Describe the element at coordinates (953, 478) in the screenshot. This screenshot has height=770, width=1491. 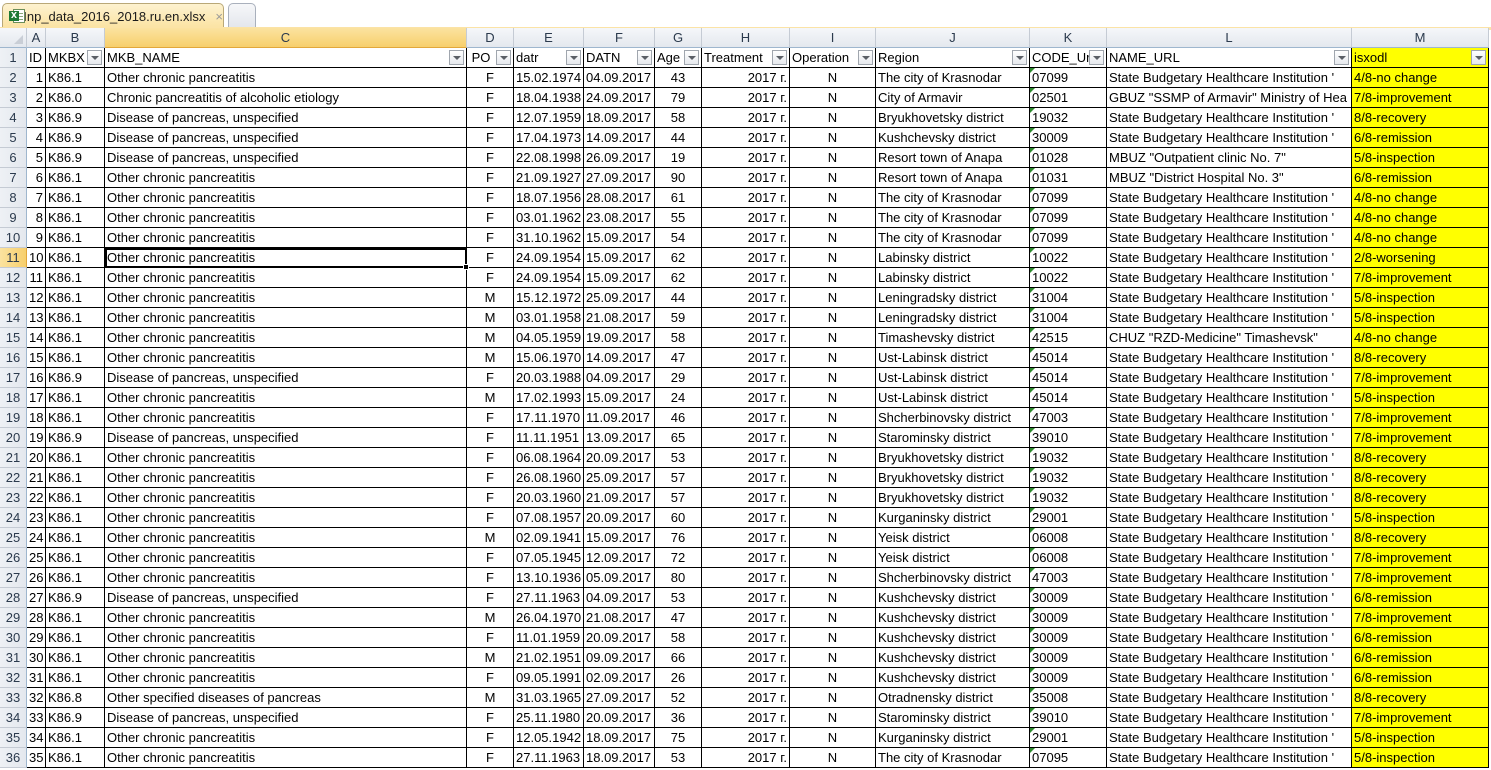
I see `cell-region: Bryukhovetsky district` at that location.